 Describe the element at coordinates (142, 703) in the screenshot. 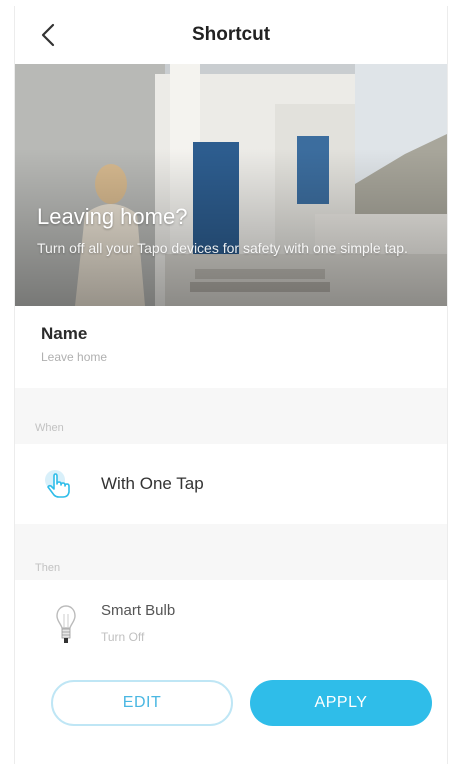

I see `edit-button: EDIT` at that location.